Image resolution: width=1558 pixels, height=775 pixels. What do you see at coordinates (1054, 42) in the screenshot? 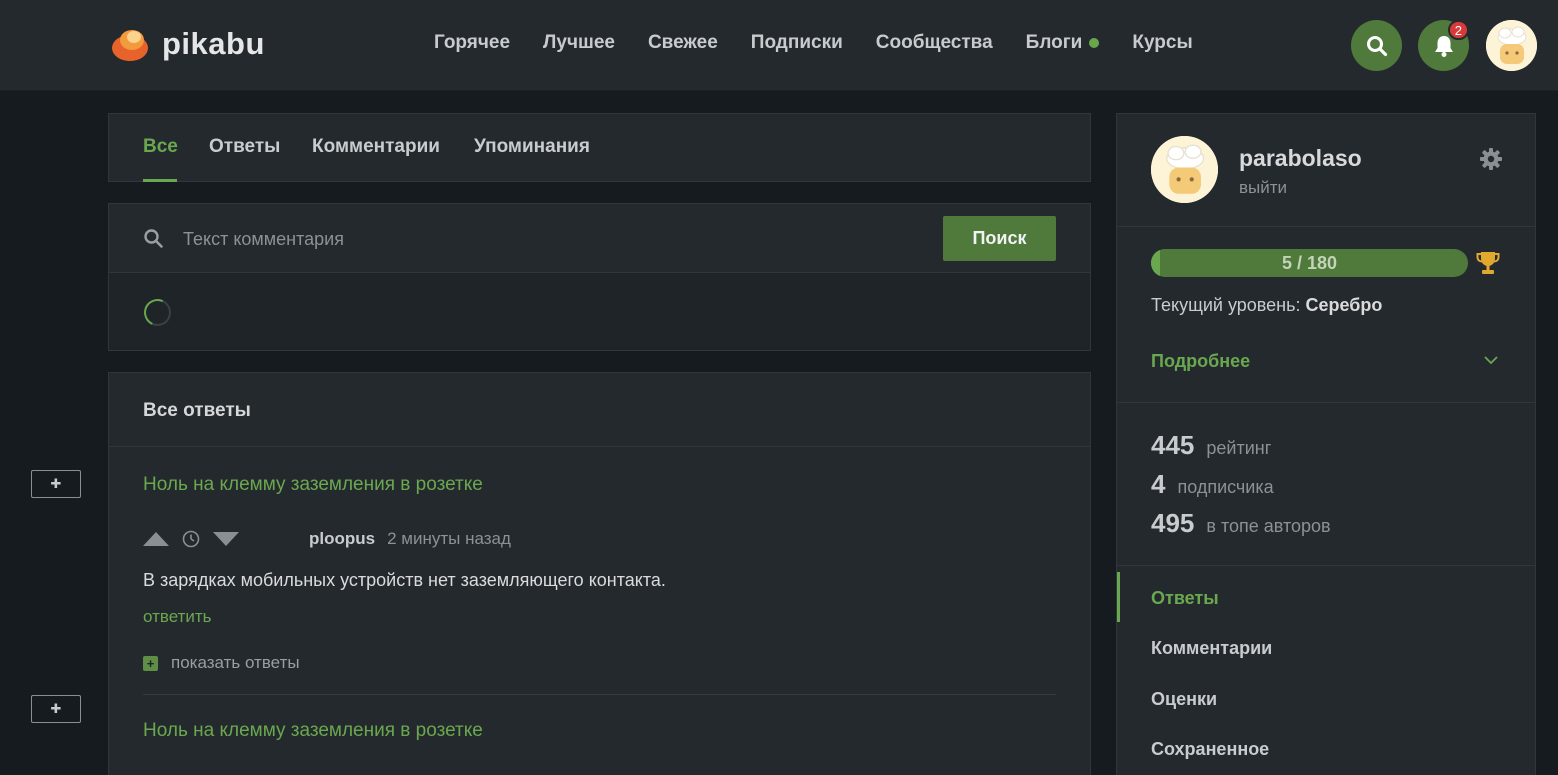
I see `nav-label: Блоги` at bounding box center [1054, 42].